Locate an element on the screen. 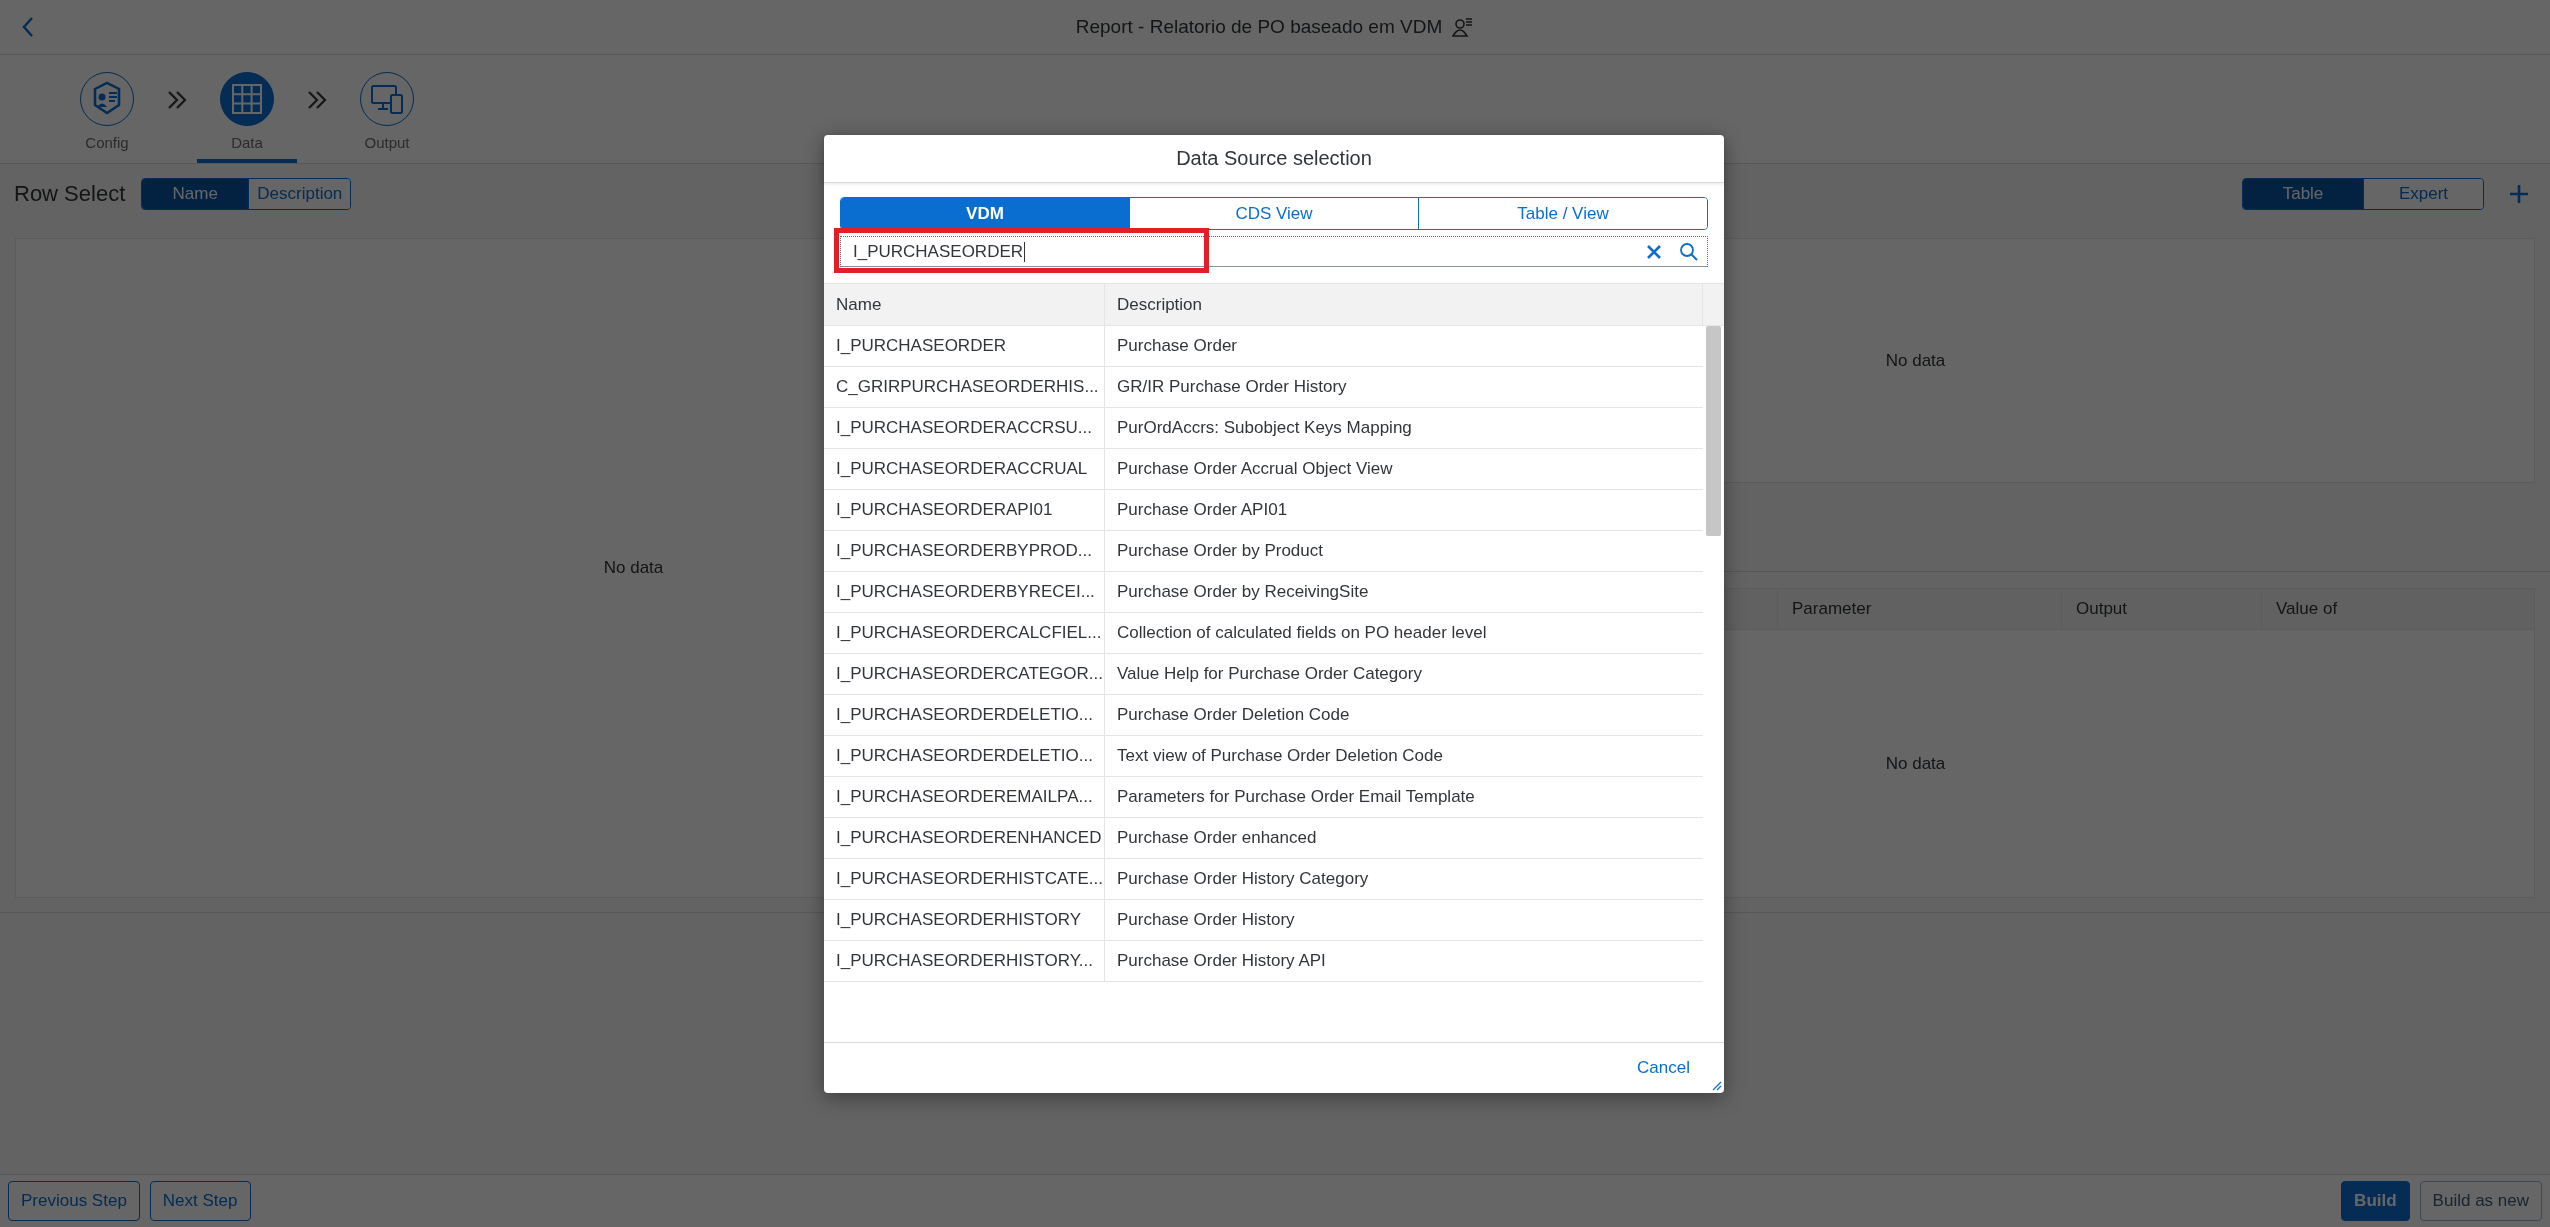 Image resolution: width=2550 pixels, height=1227 pixels. step-label: Output is located at coordinates (387, 142).